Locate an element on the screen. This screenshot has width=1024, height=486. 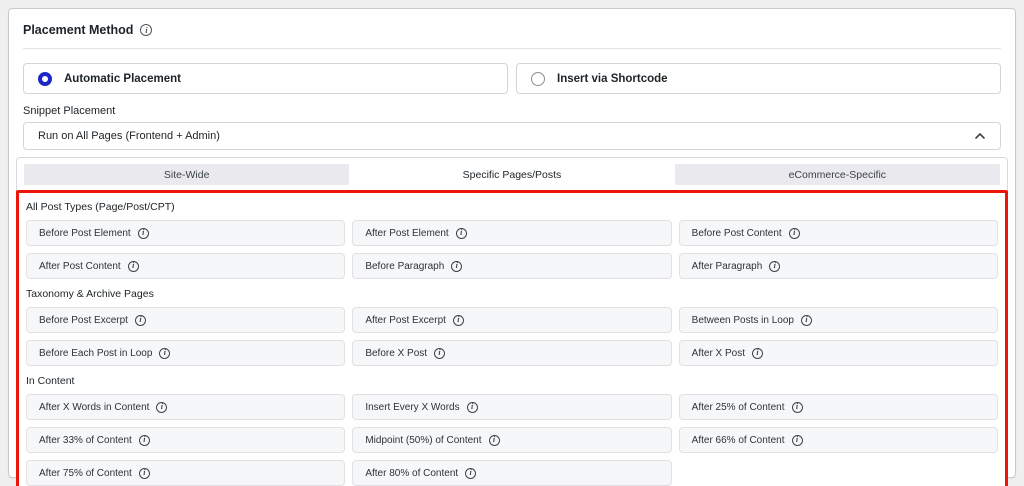
placement-option-label: After 25% of Content is located at coordinates (738, 407).